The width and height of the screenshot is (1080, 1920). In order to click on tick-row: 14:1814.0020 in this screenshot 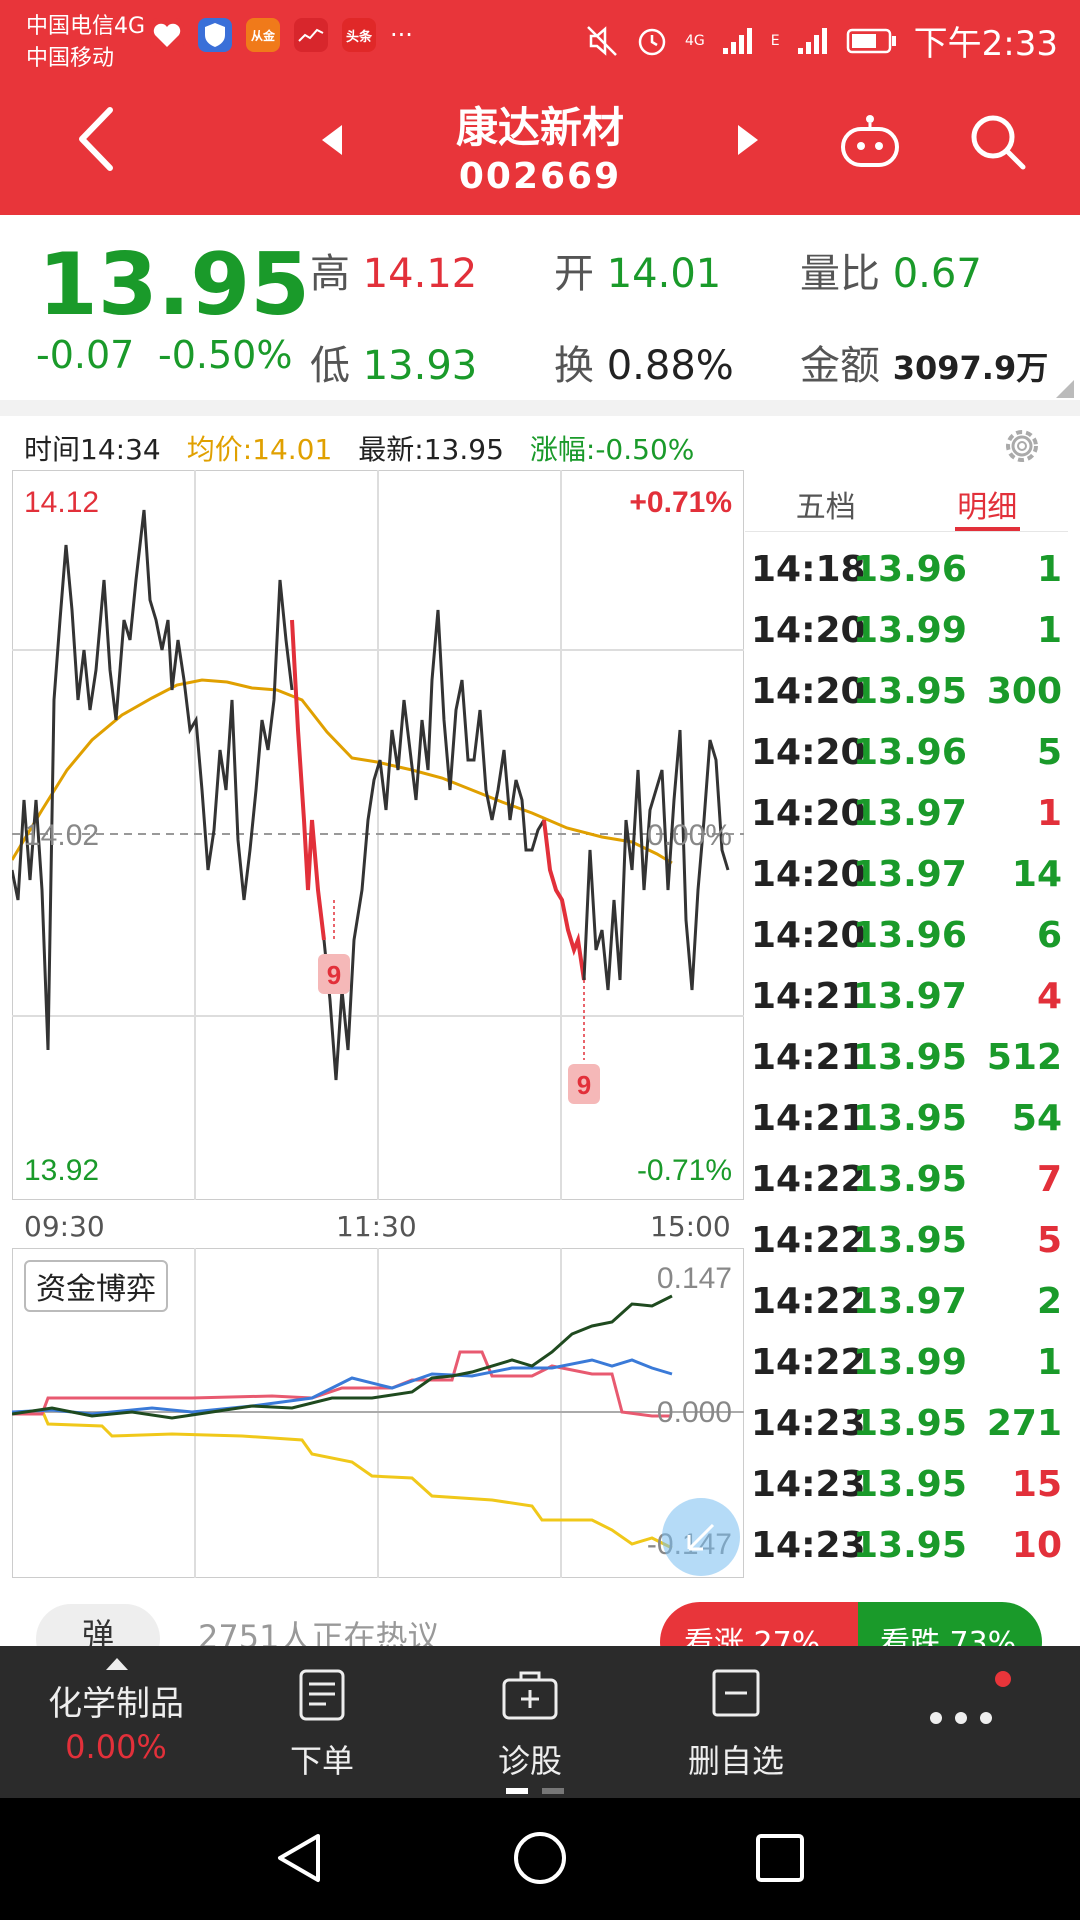, I will do `click(906, 540)`.